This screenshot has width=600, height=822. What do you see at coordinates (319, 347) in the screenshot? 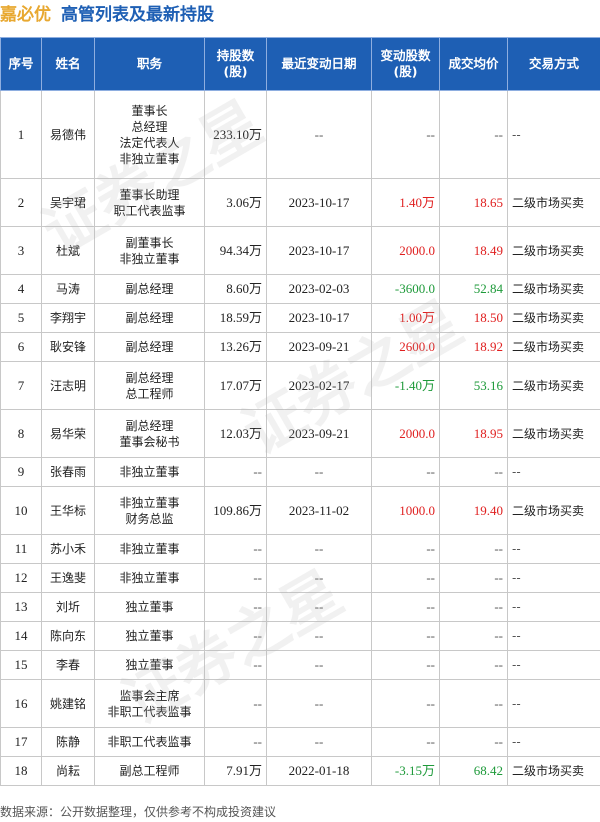
I see `row-date: 2023-09-21` at bounding box center [319, 347].